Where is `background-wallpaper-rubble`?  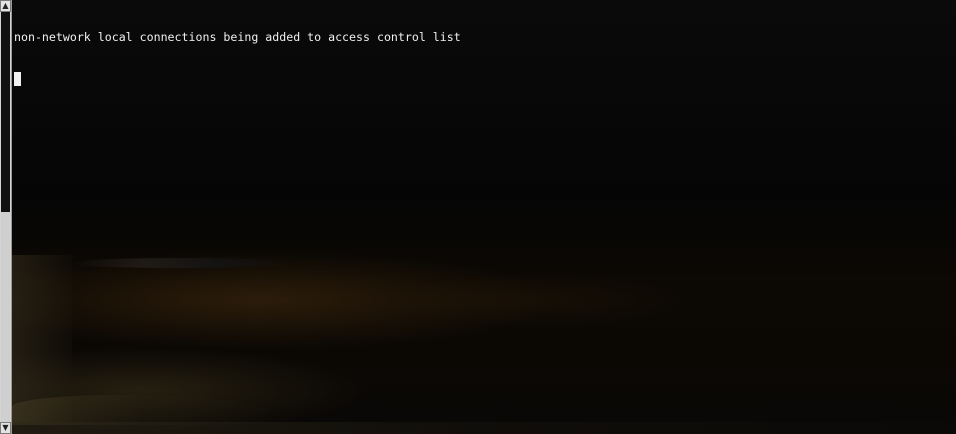
background-wallpaper-rubble is located at coordinates (142, 410).